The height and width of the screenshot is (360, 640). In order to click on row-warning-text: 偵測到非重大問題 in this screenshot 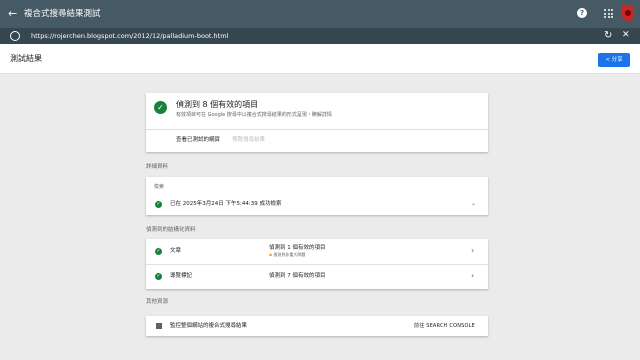, I will do `click(289, 254)`.